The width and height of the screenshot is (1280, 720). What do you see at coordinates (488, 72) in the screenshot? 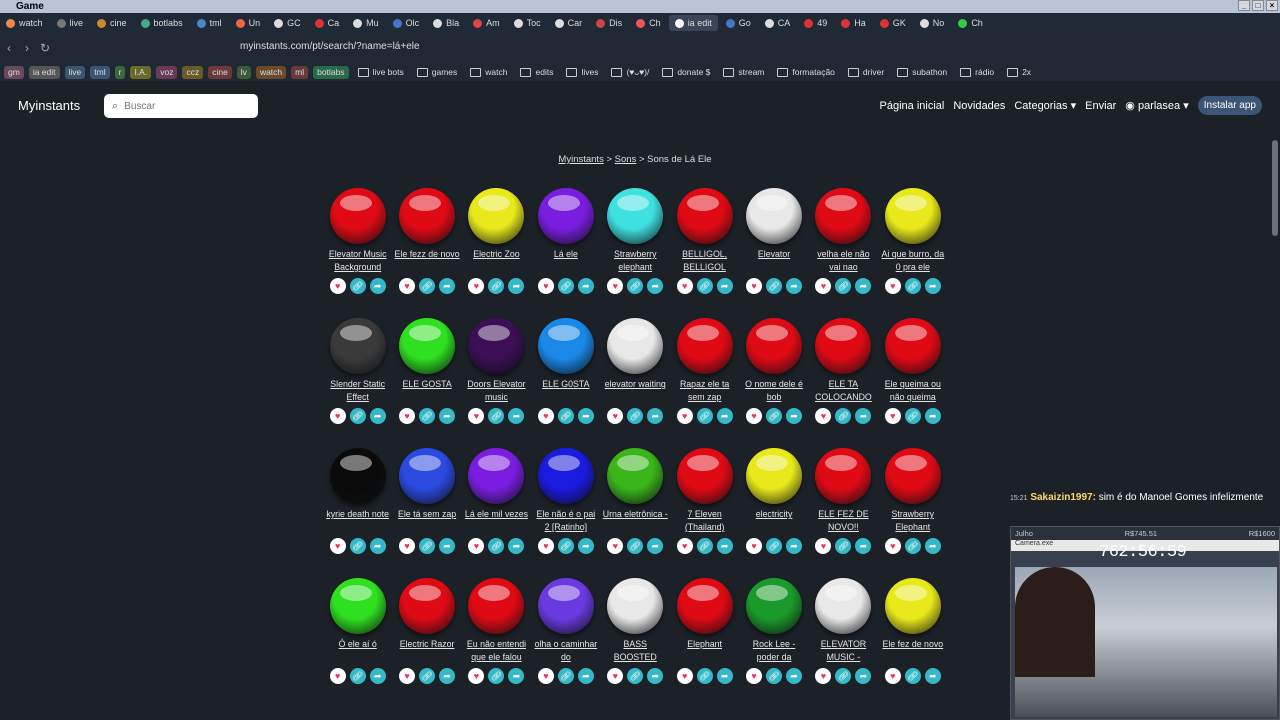
I see `bookmark-item: watch` at bounding box center [488, 72].